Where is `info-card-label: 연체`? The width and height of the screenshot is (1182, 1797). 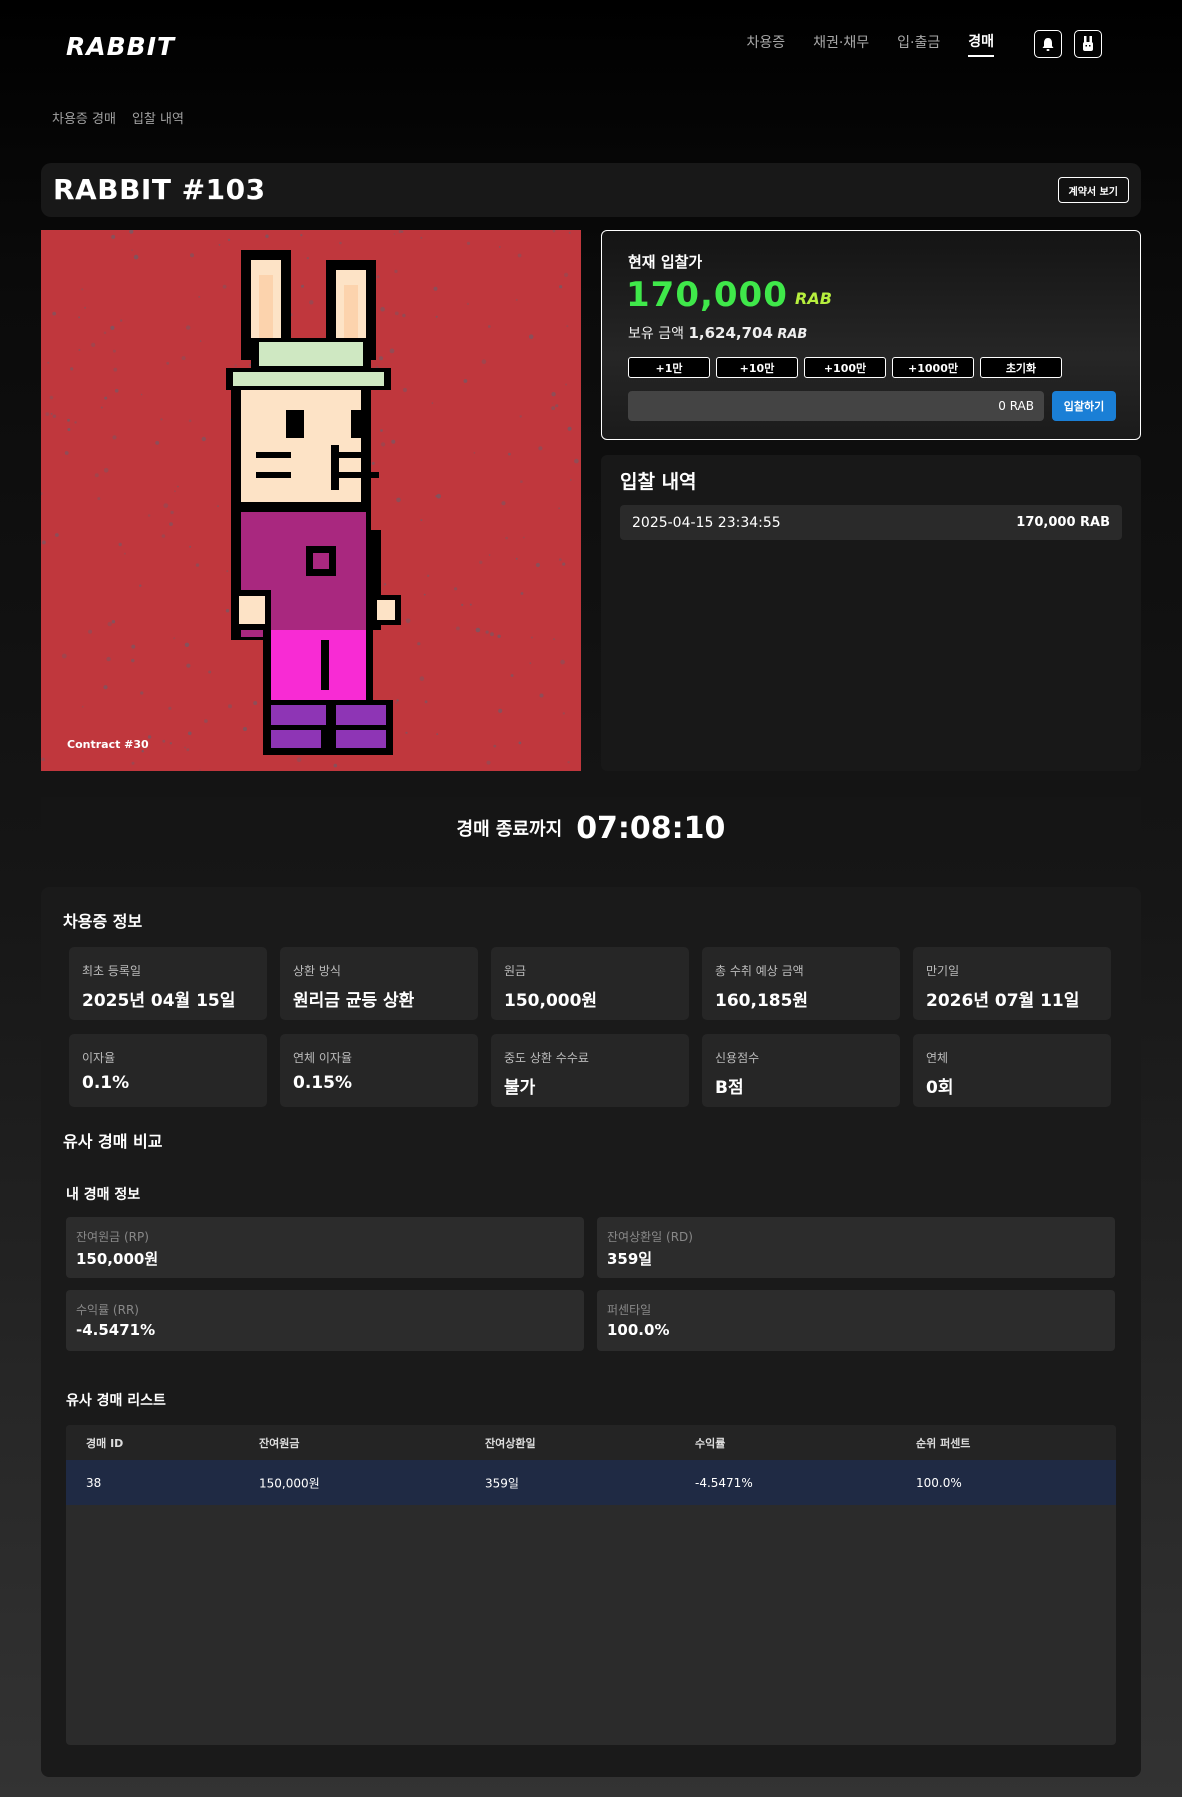
info-card-label: 연체 is located at coordinates (937, 1058).